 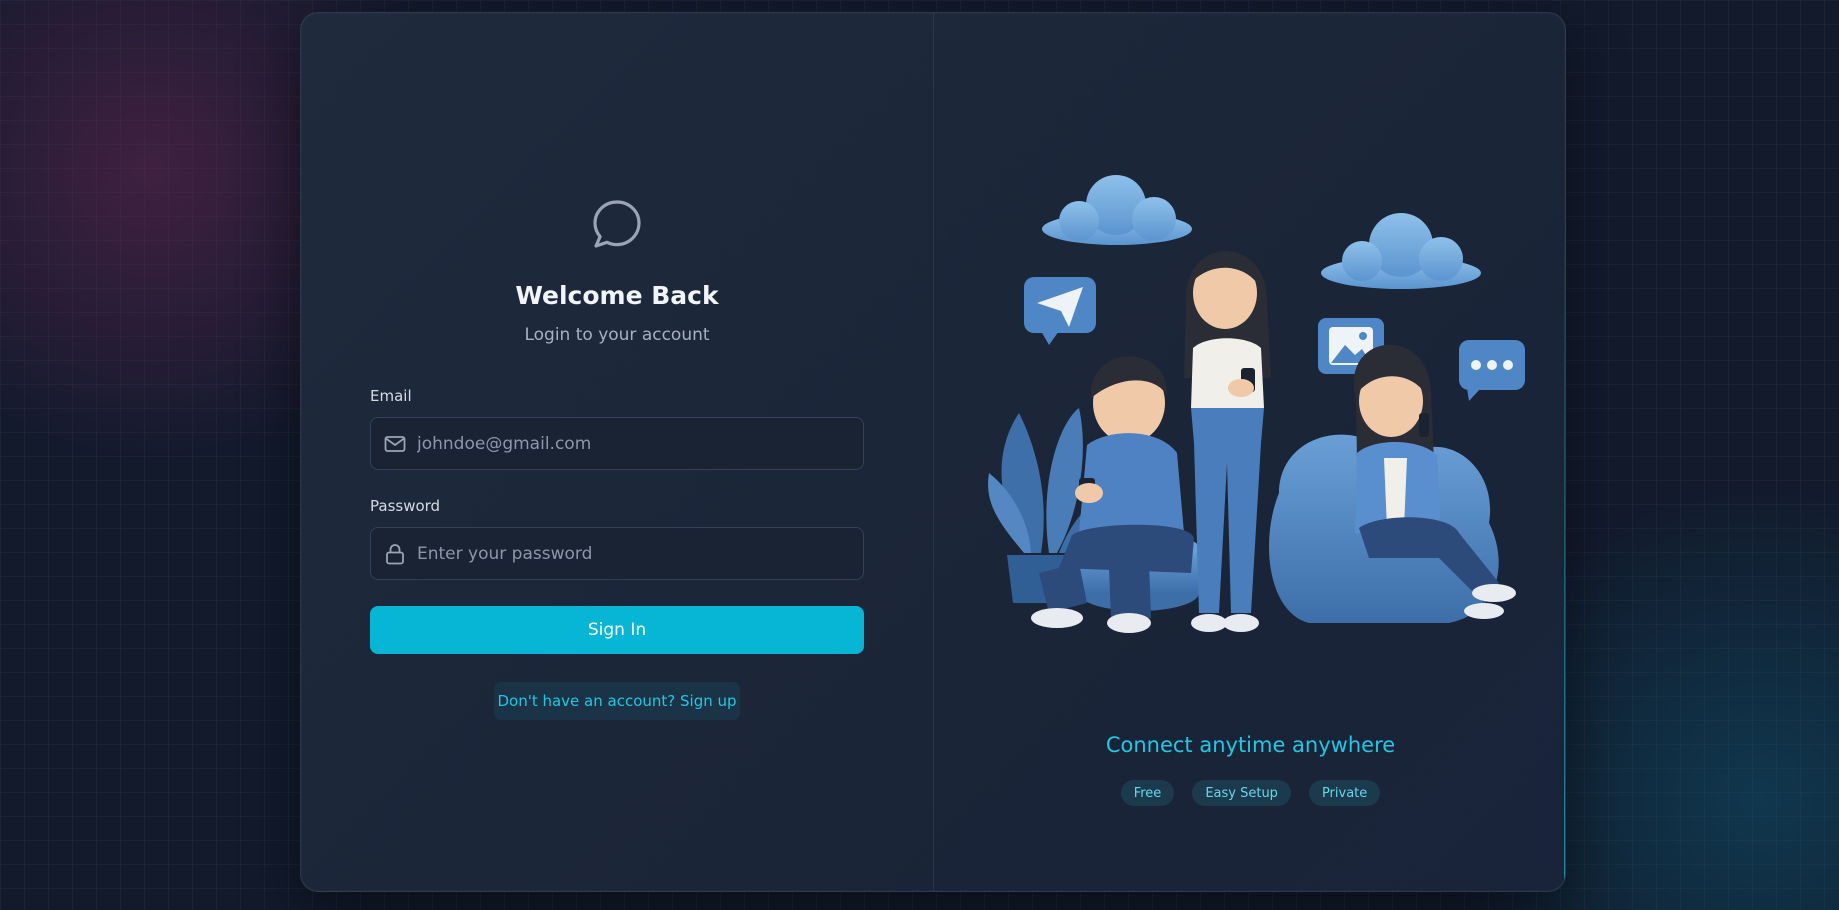 I want to click on email-label: Email, so click(x=391, y=396).